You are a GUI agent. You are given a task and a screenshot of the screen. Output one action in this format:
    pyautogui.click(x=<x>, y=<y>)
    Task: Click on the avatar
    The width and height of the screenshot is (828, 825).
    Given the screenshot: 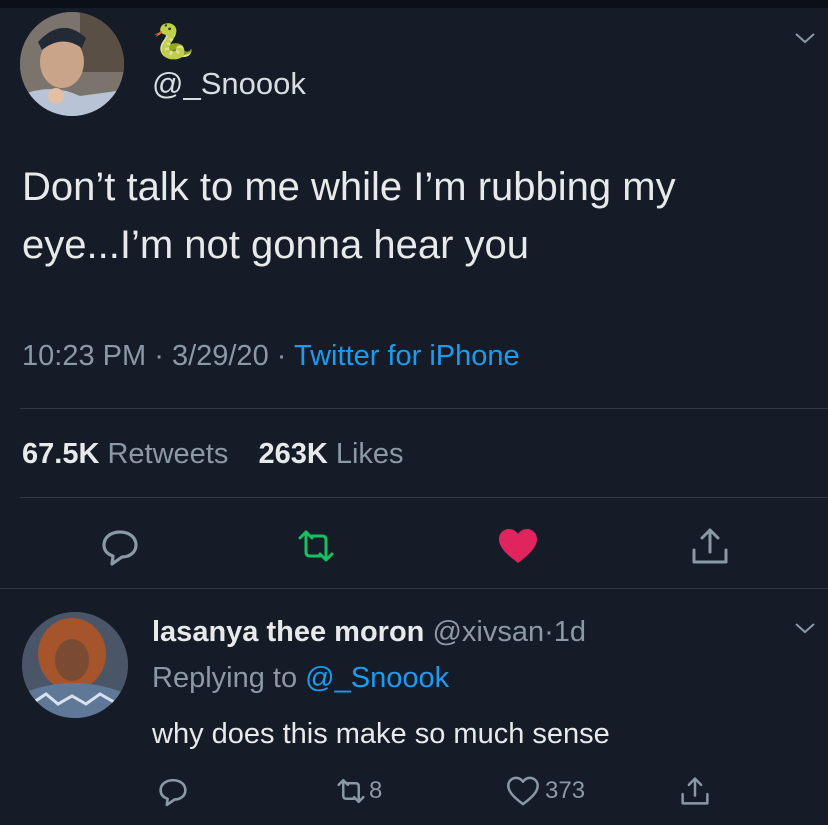 What is the action you would take?
    pyautogui.click(x=72, y=64)
    